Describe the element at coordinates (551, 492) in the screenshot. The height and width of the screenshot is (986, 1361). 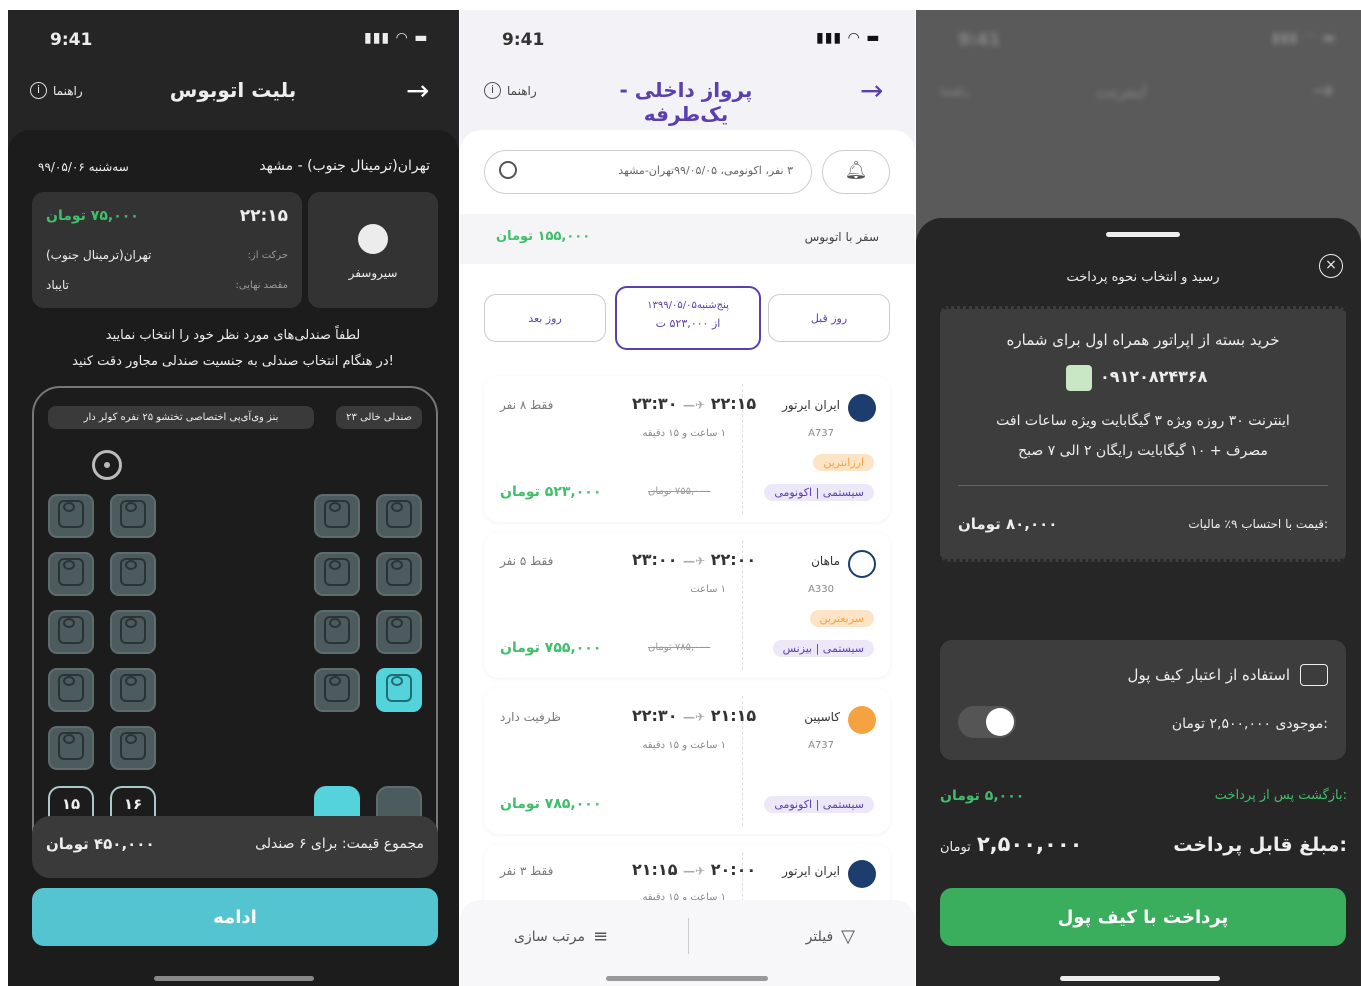
I see `flight-price: ۵۲۳,۰۰۰ تومان` at that location.